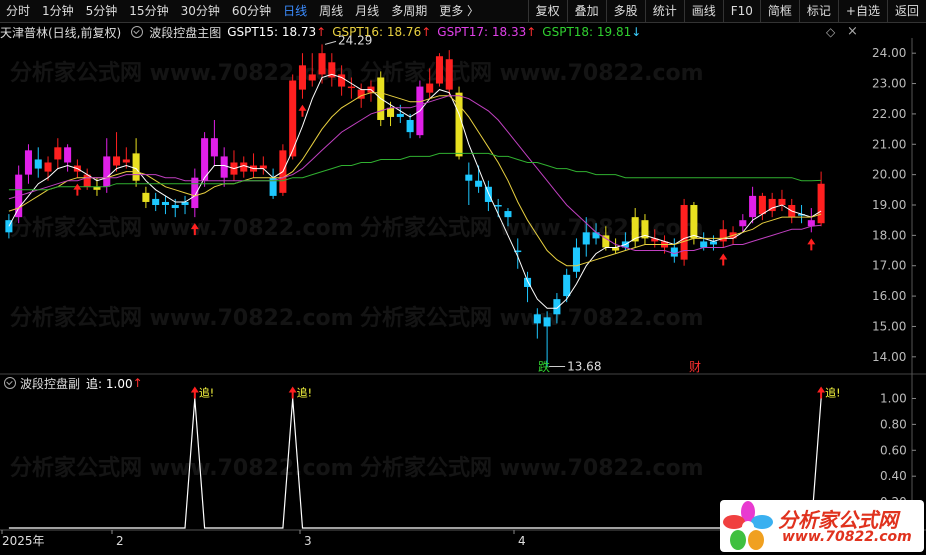 Image resolution: width=926 pixels, height=555 pixels. What do you see at coordinates (889, 235) in the screenshot?
I see `y-tick-label: 18.00` at bounding box center [889, 235].